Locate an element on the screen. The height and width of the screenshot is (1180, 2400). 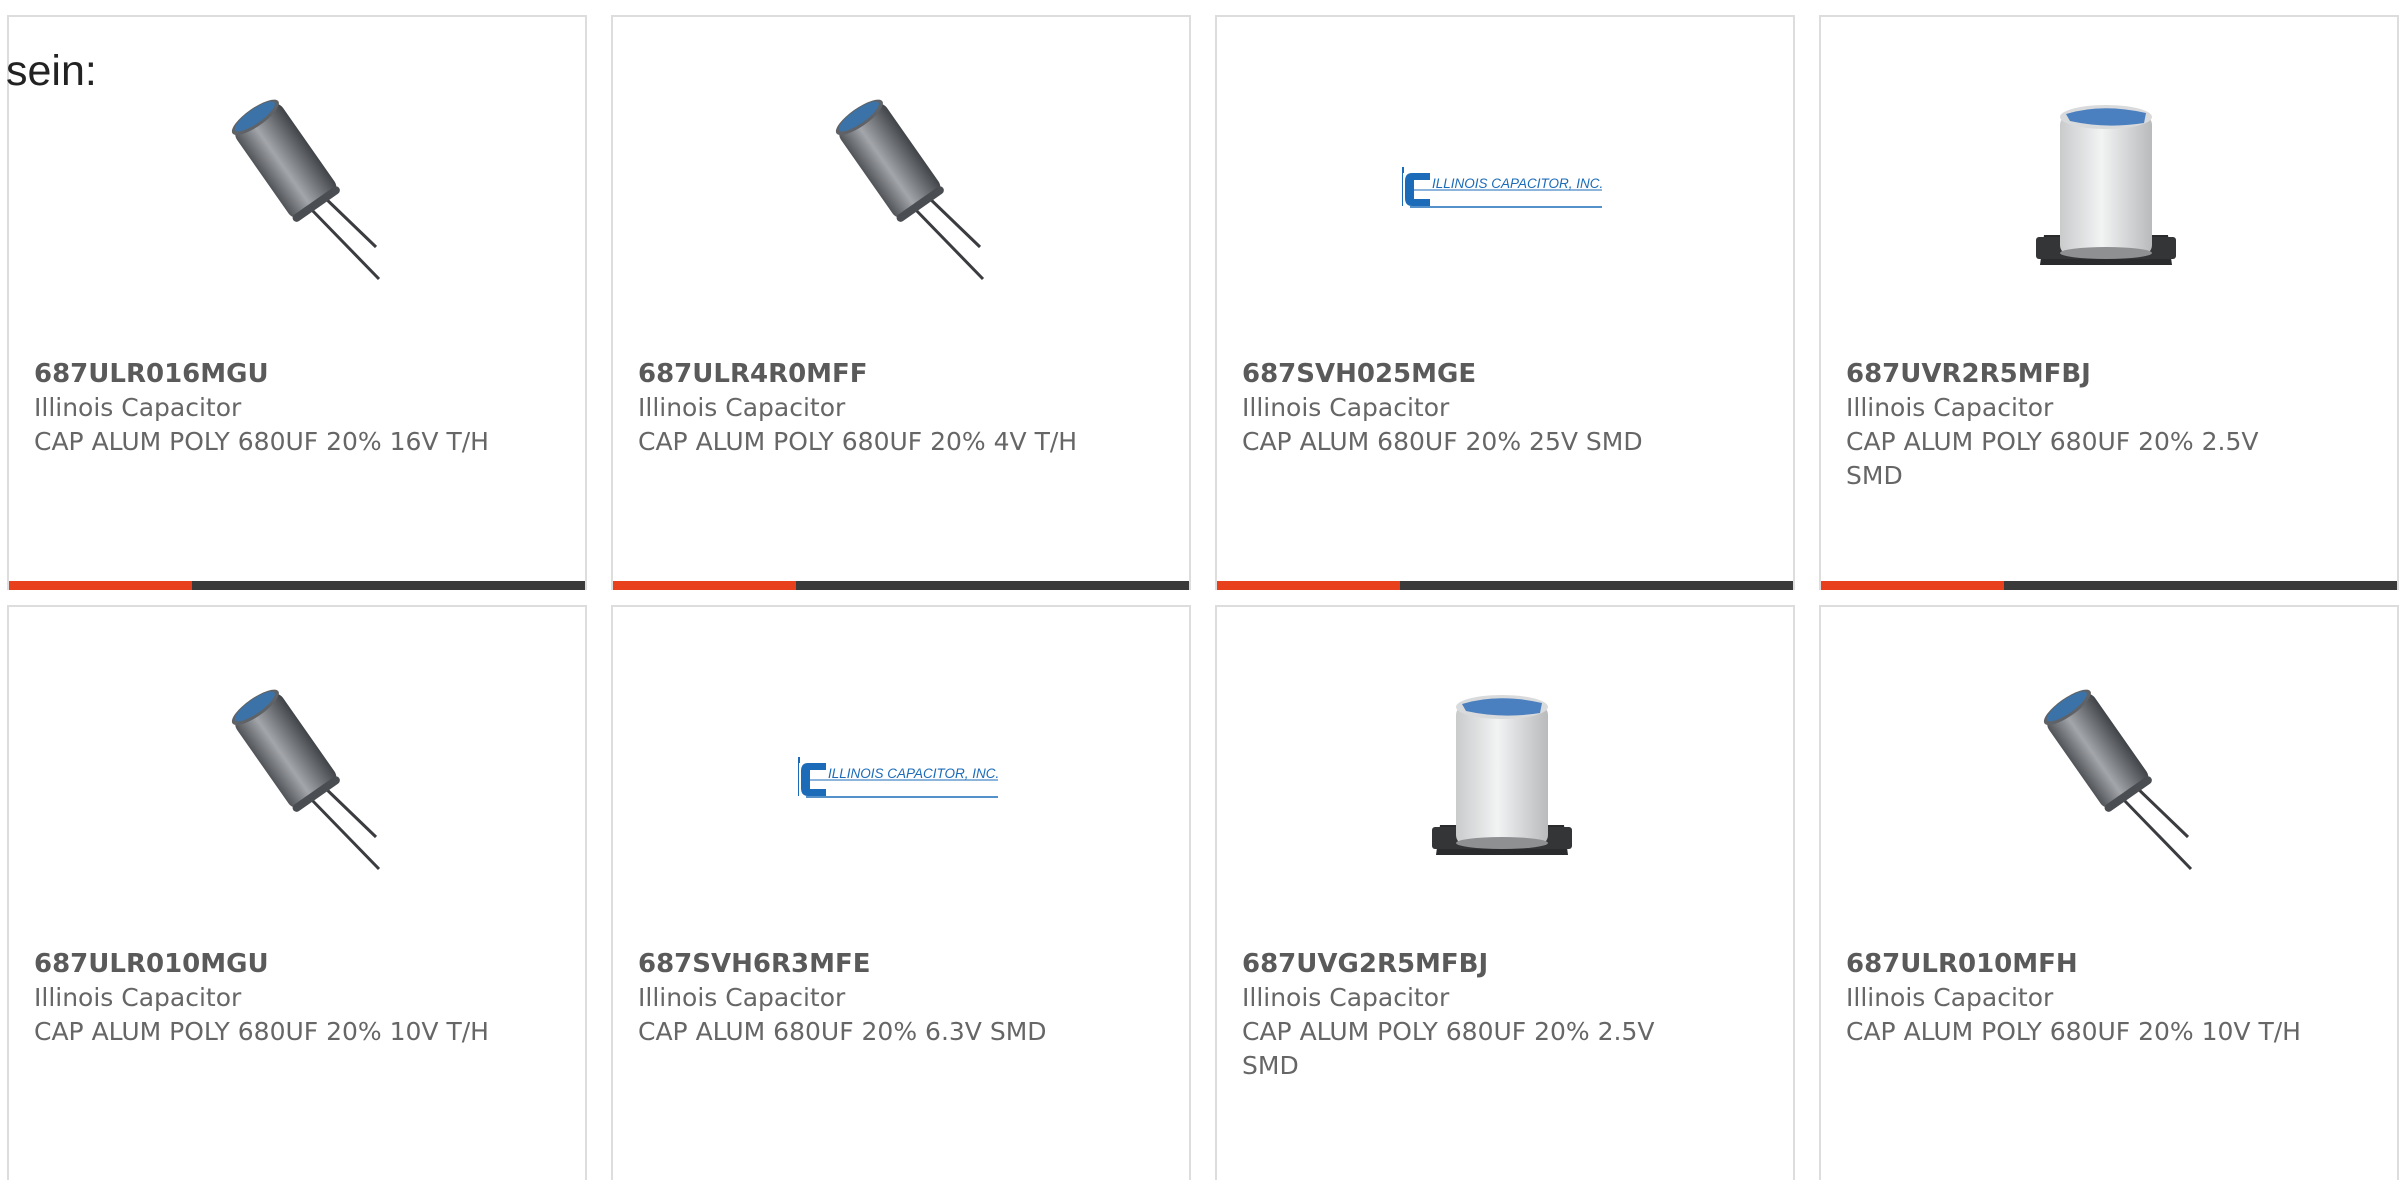
page-prefix-text: sein: is located at coordinates (51, 71).